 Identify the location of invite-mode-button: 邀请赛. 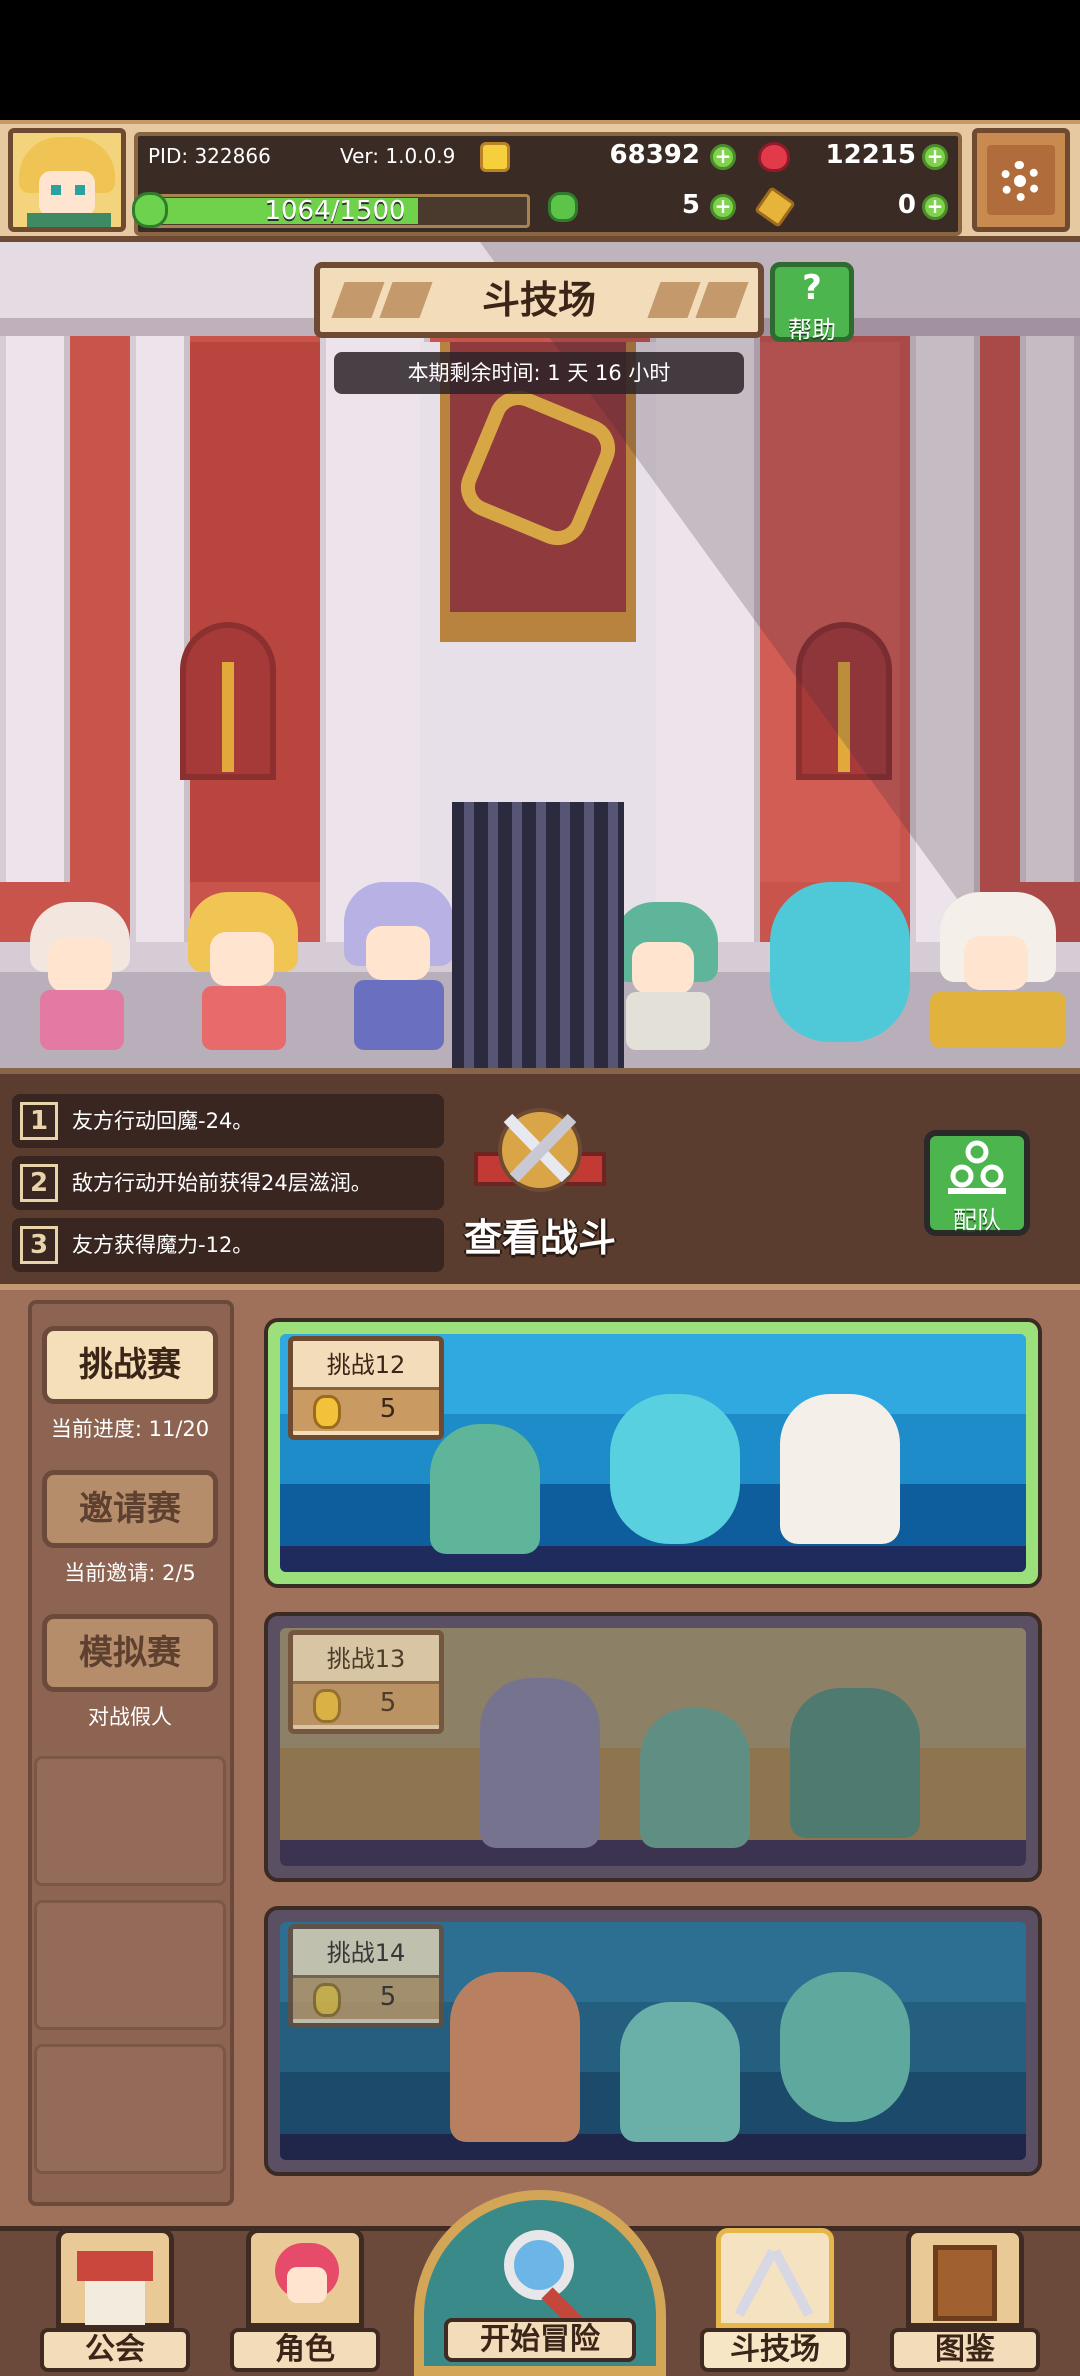
(130, 1509).